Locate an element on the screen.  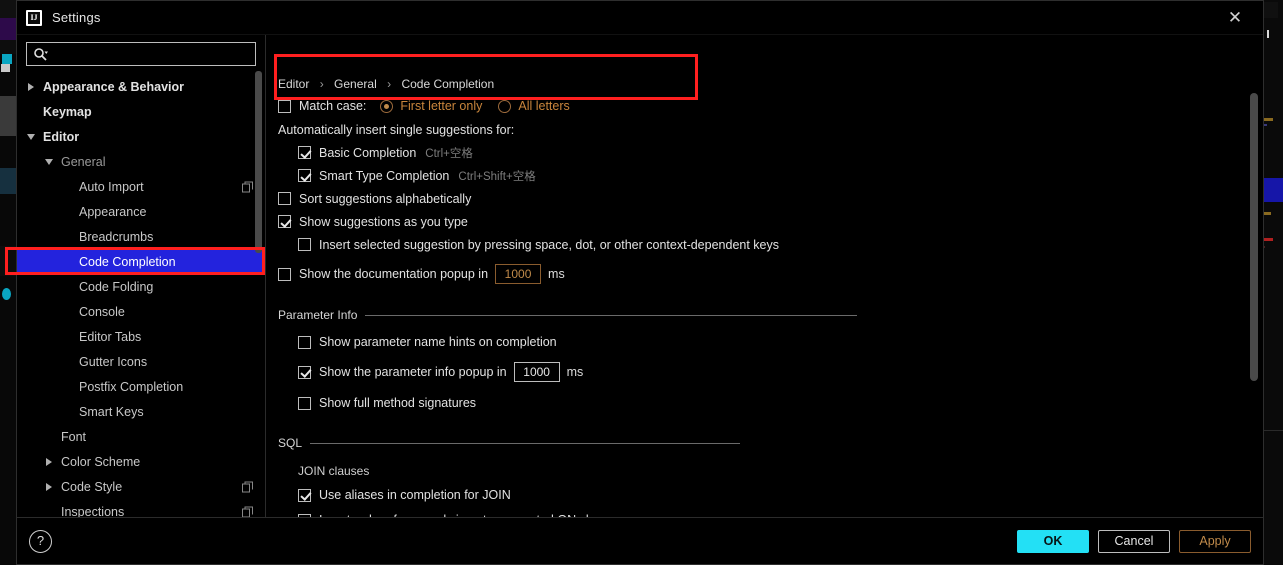
radio-all-letters-label: All letters is located at coordinates (543, 106).